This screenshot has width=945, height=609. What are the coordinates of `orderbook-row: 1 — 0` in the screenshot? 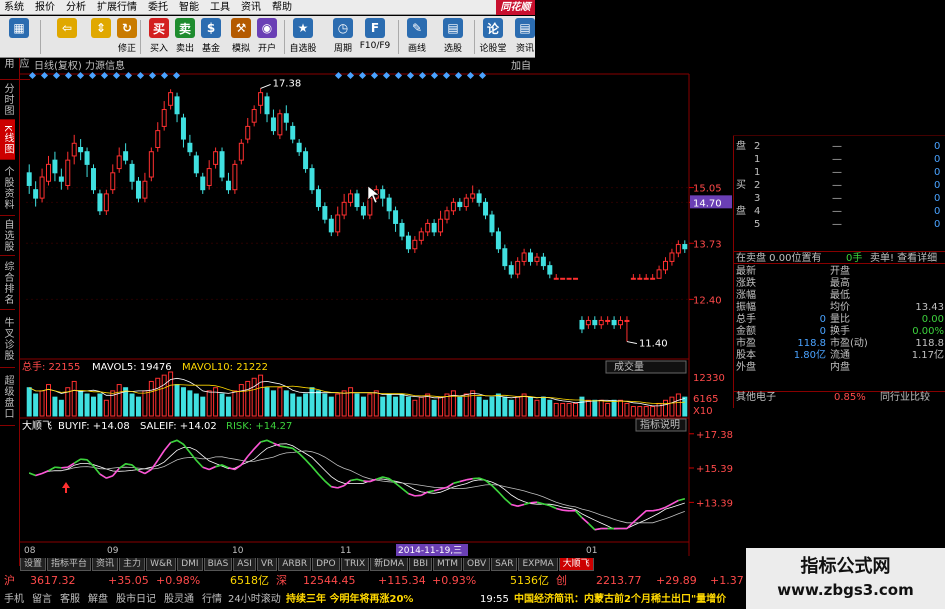 It's located at (839, 159).